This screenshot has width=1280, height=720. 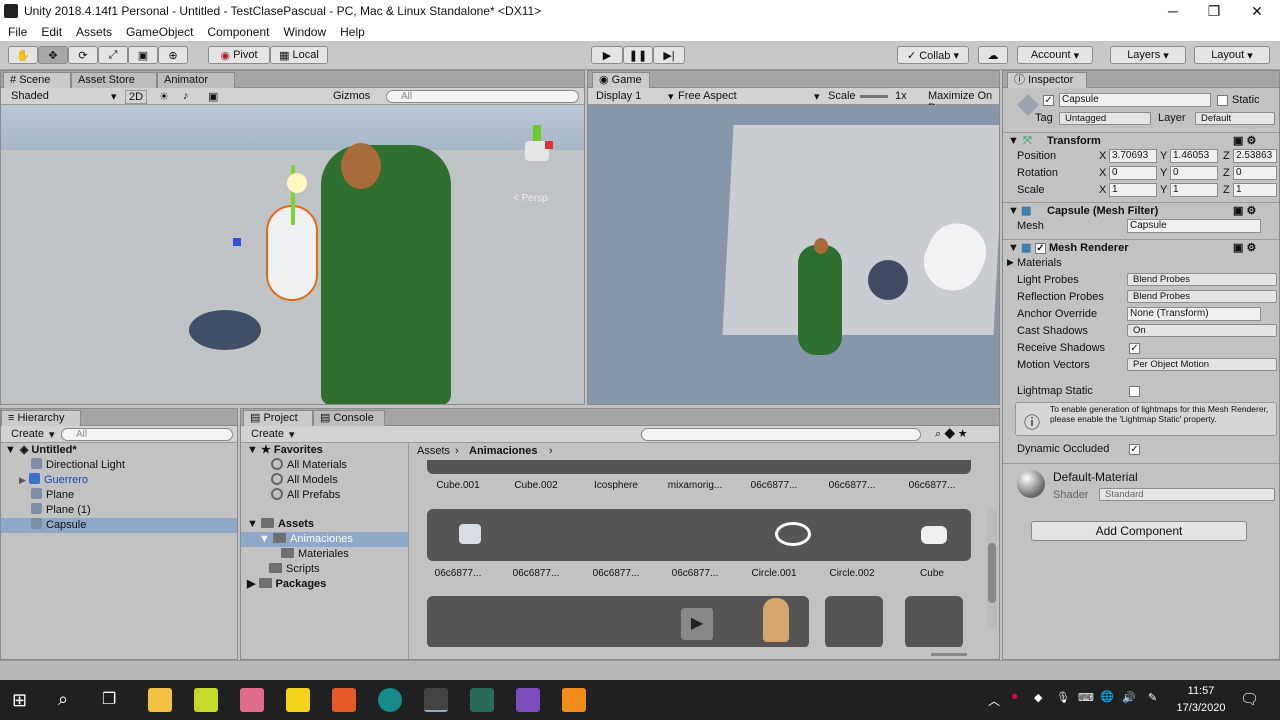 What do you see at coordinates (503, 451) in the screenshot?
I see `breadcrumb-animaciones: Animaciones` at bounding box center [503, 451].